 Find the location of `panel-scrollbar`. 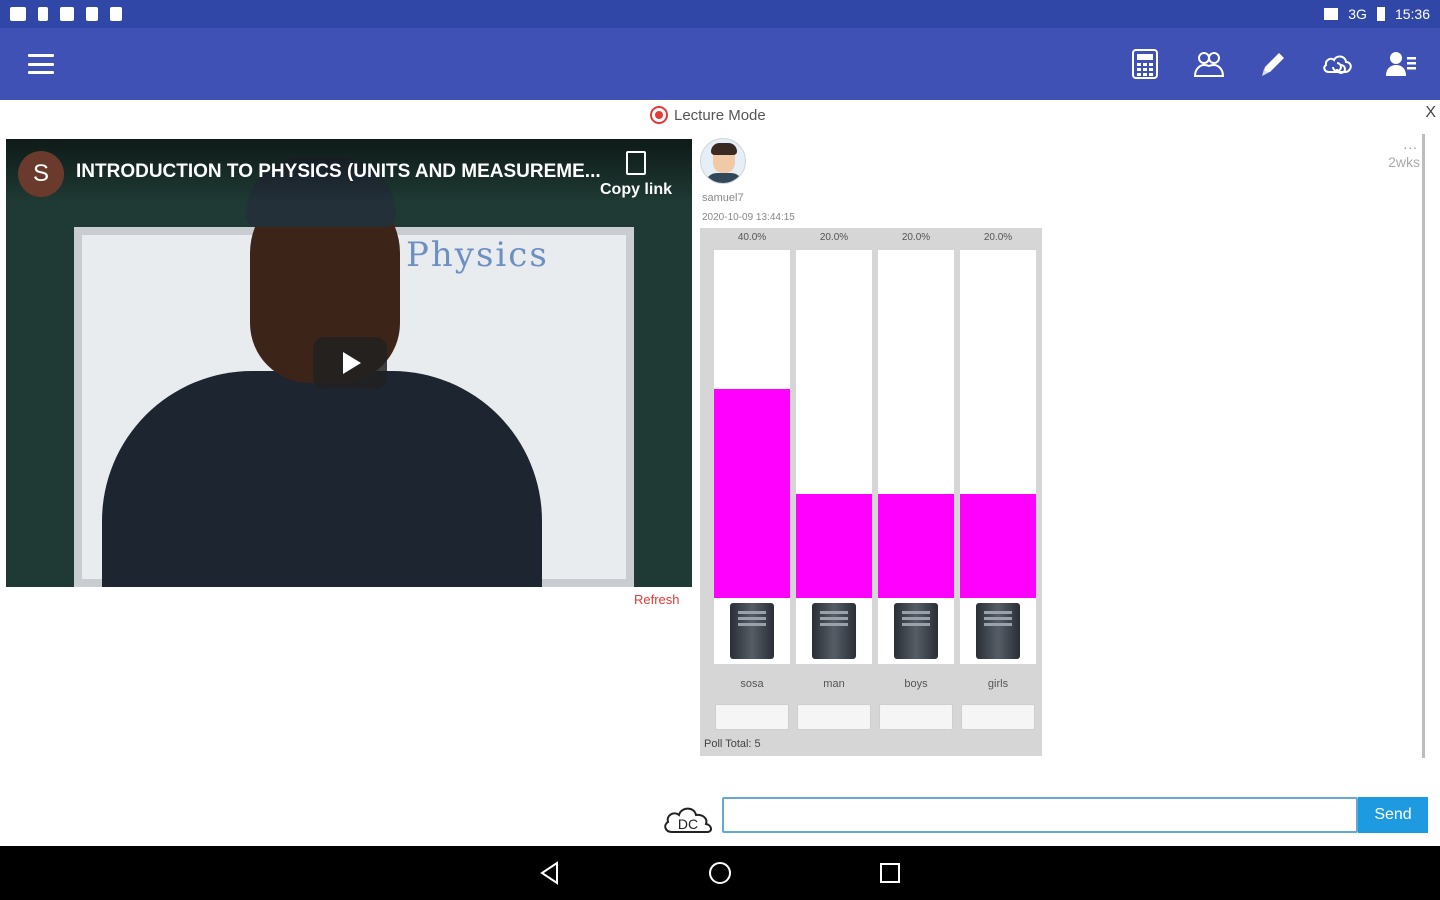

panel-scrollbar is located at coordinates (1423, 446).